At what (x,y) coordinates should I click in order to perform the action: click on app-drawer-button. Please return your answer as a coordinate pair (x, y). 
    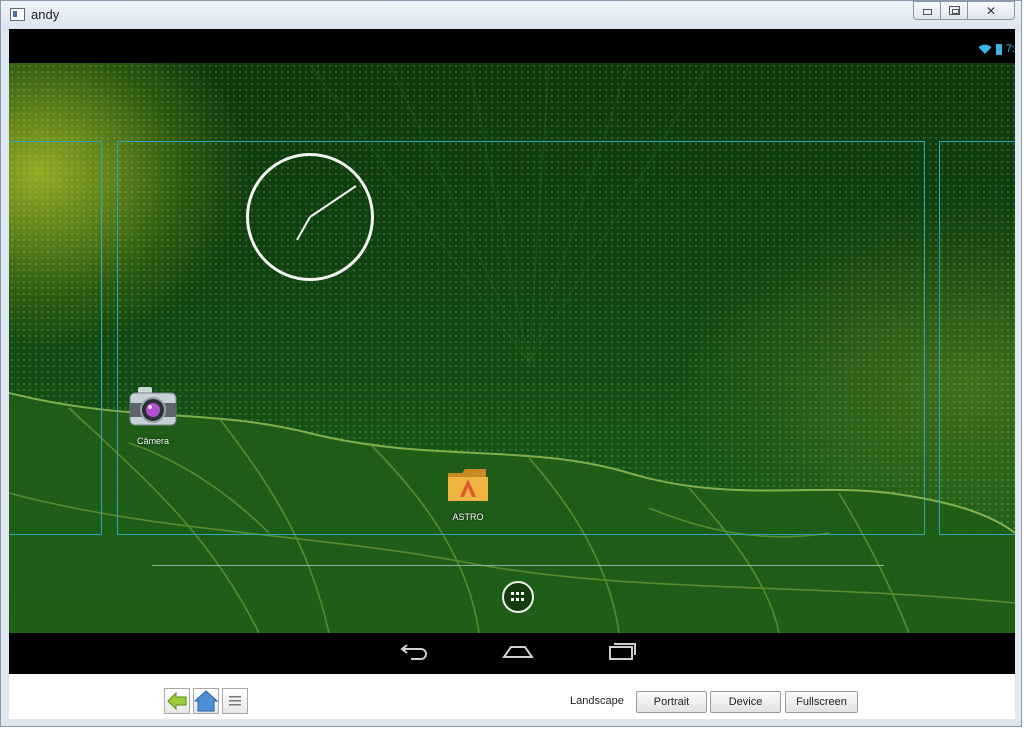
    Looking at the image, I should click on (518, 597).